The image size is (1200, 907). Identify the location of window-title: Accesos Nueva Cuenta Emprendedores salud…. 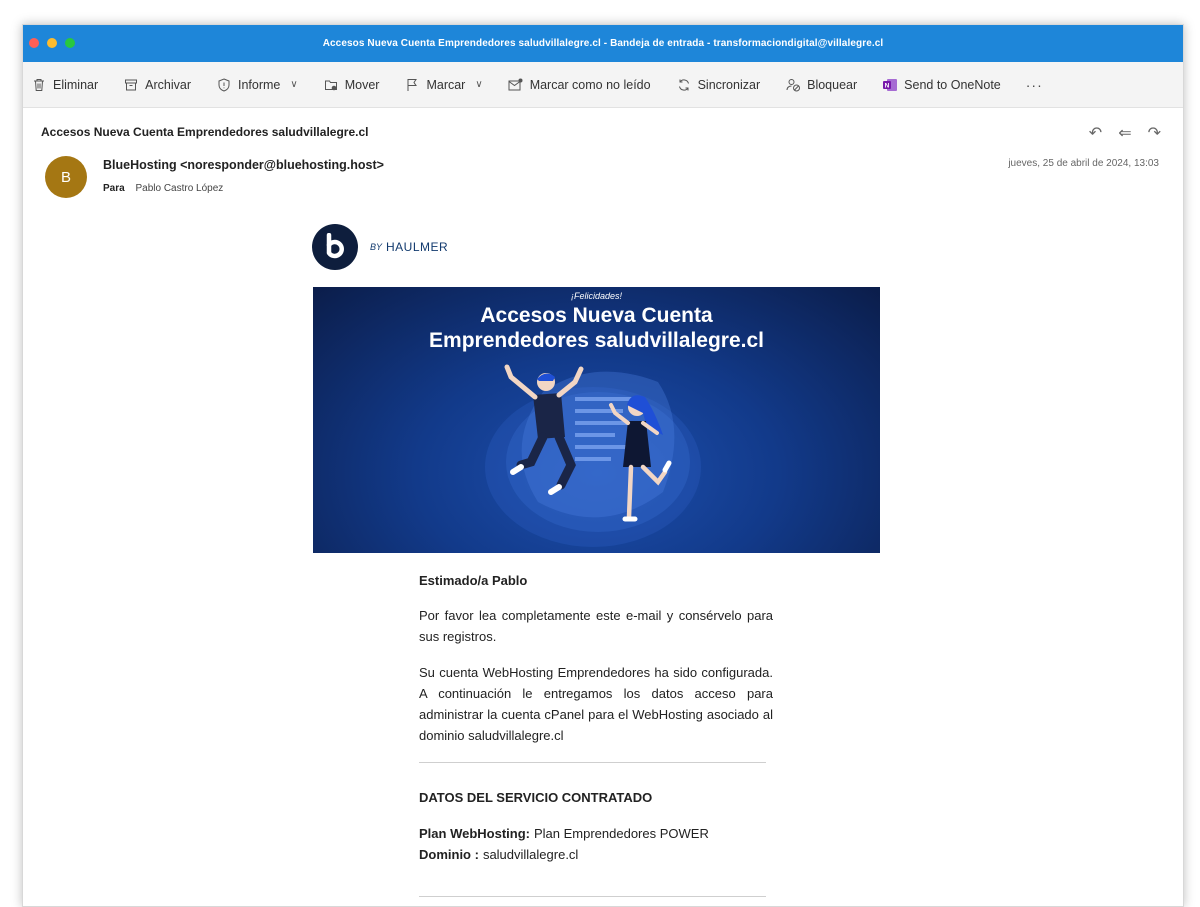
(603, 43).